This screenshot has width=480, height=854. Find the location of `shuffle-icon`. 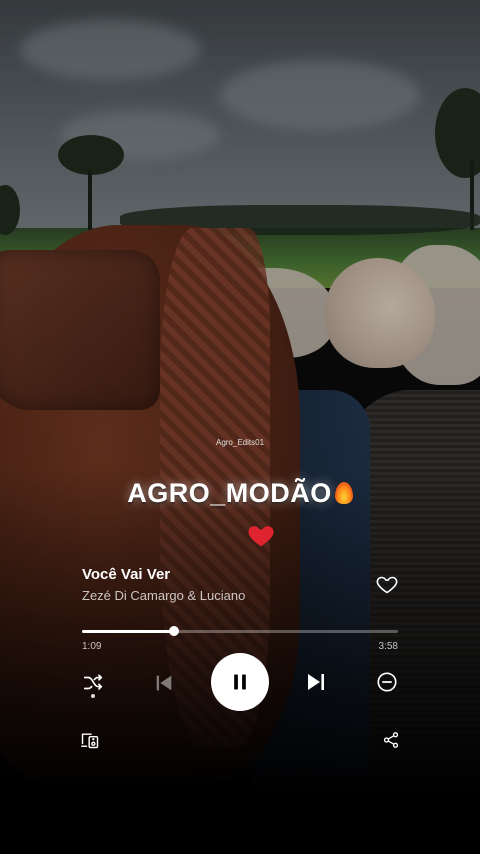

shuffle-icon is located at coordinates (93, 683).